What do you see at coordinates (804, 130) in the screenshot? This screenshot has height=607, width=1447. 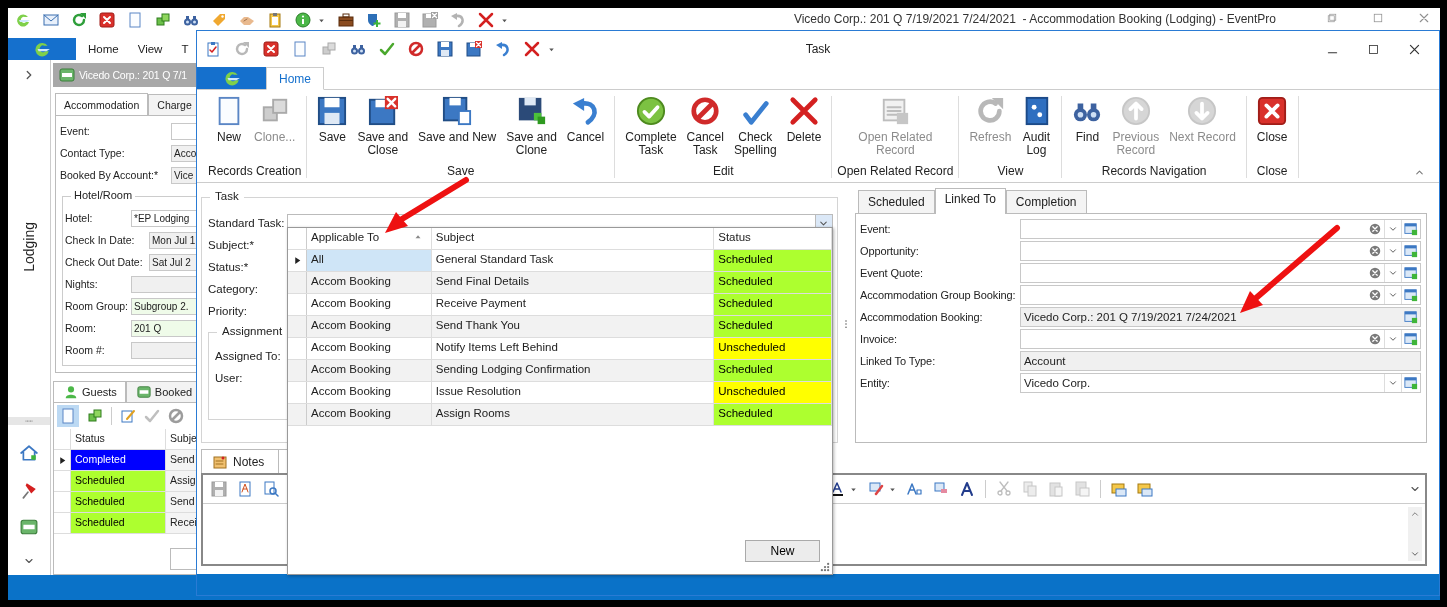 I see `ribbon-button: Delete` at bounding box center [804, 130].